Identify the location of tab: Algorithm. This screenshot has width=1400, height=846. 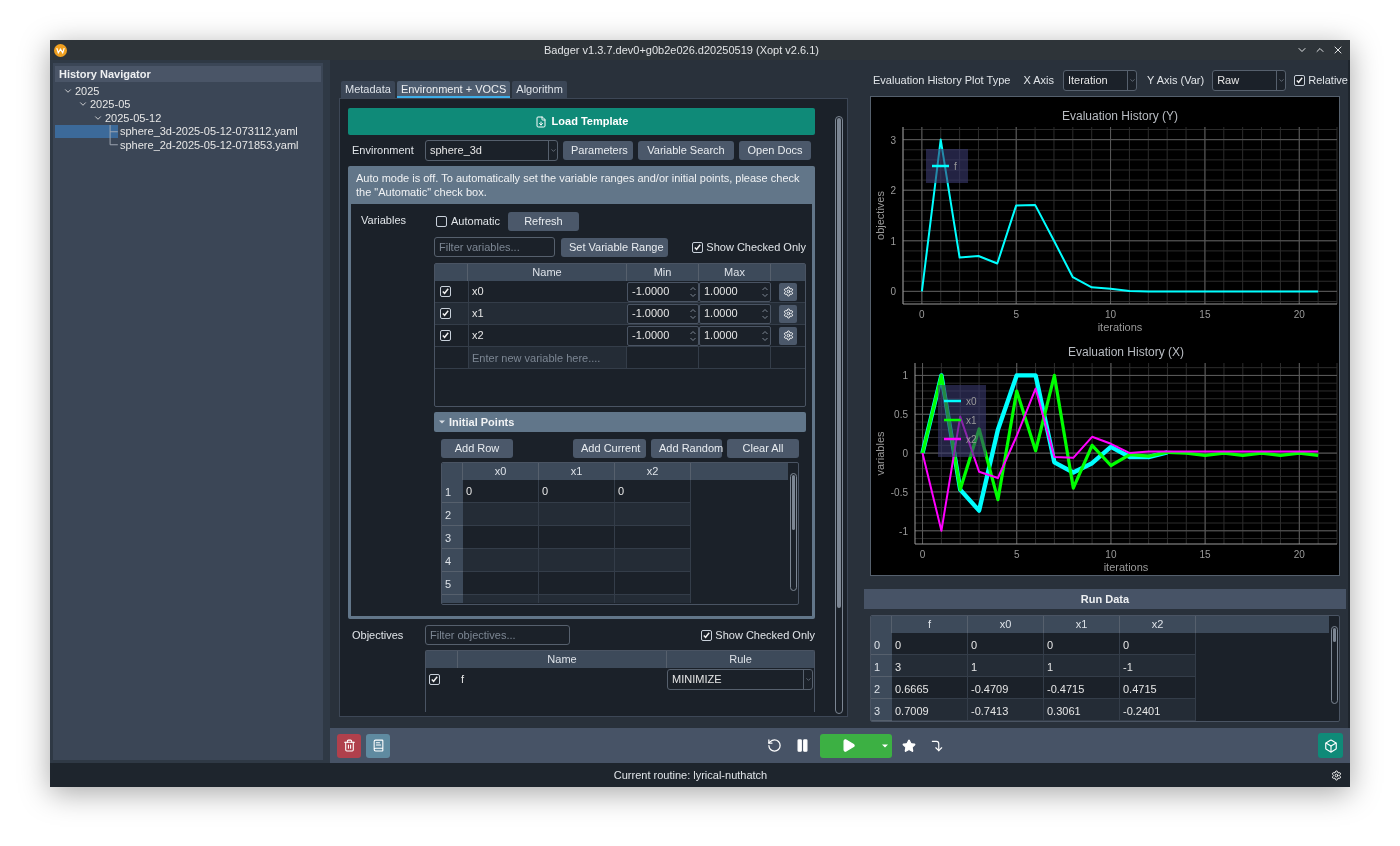
(539, 89).